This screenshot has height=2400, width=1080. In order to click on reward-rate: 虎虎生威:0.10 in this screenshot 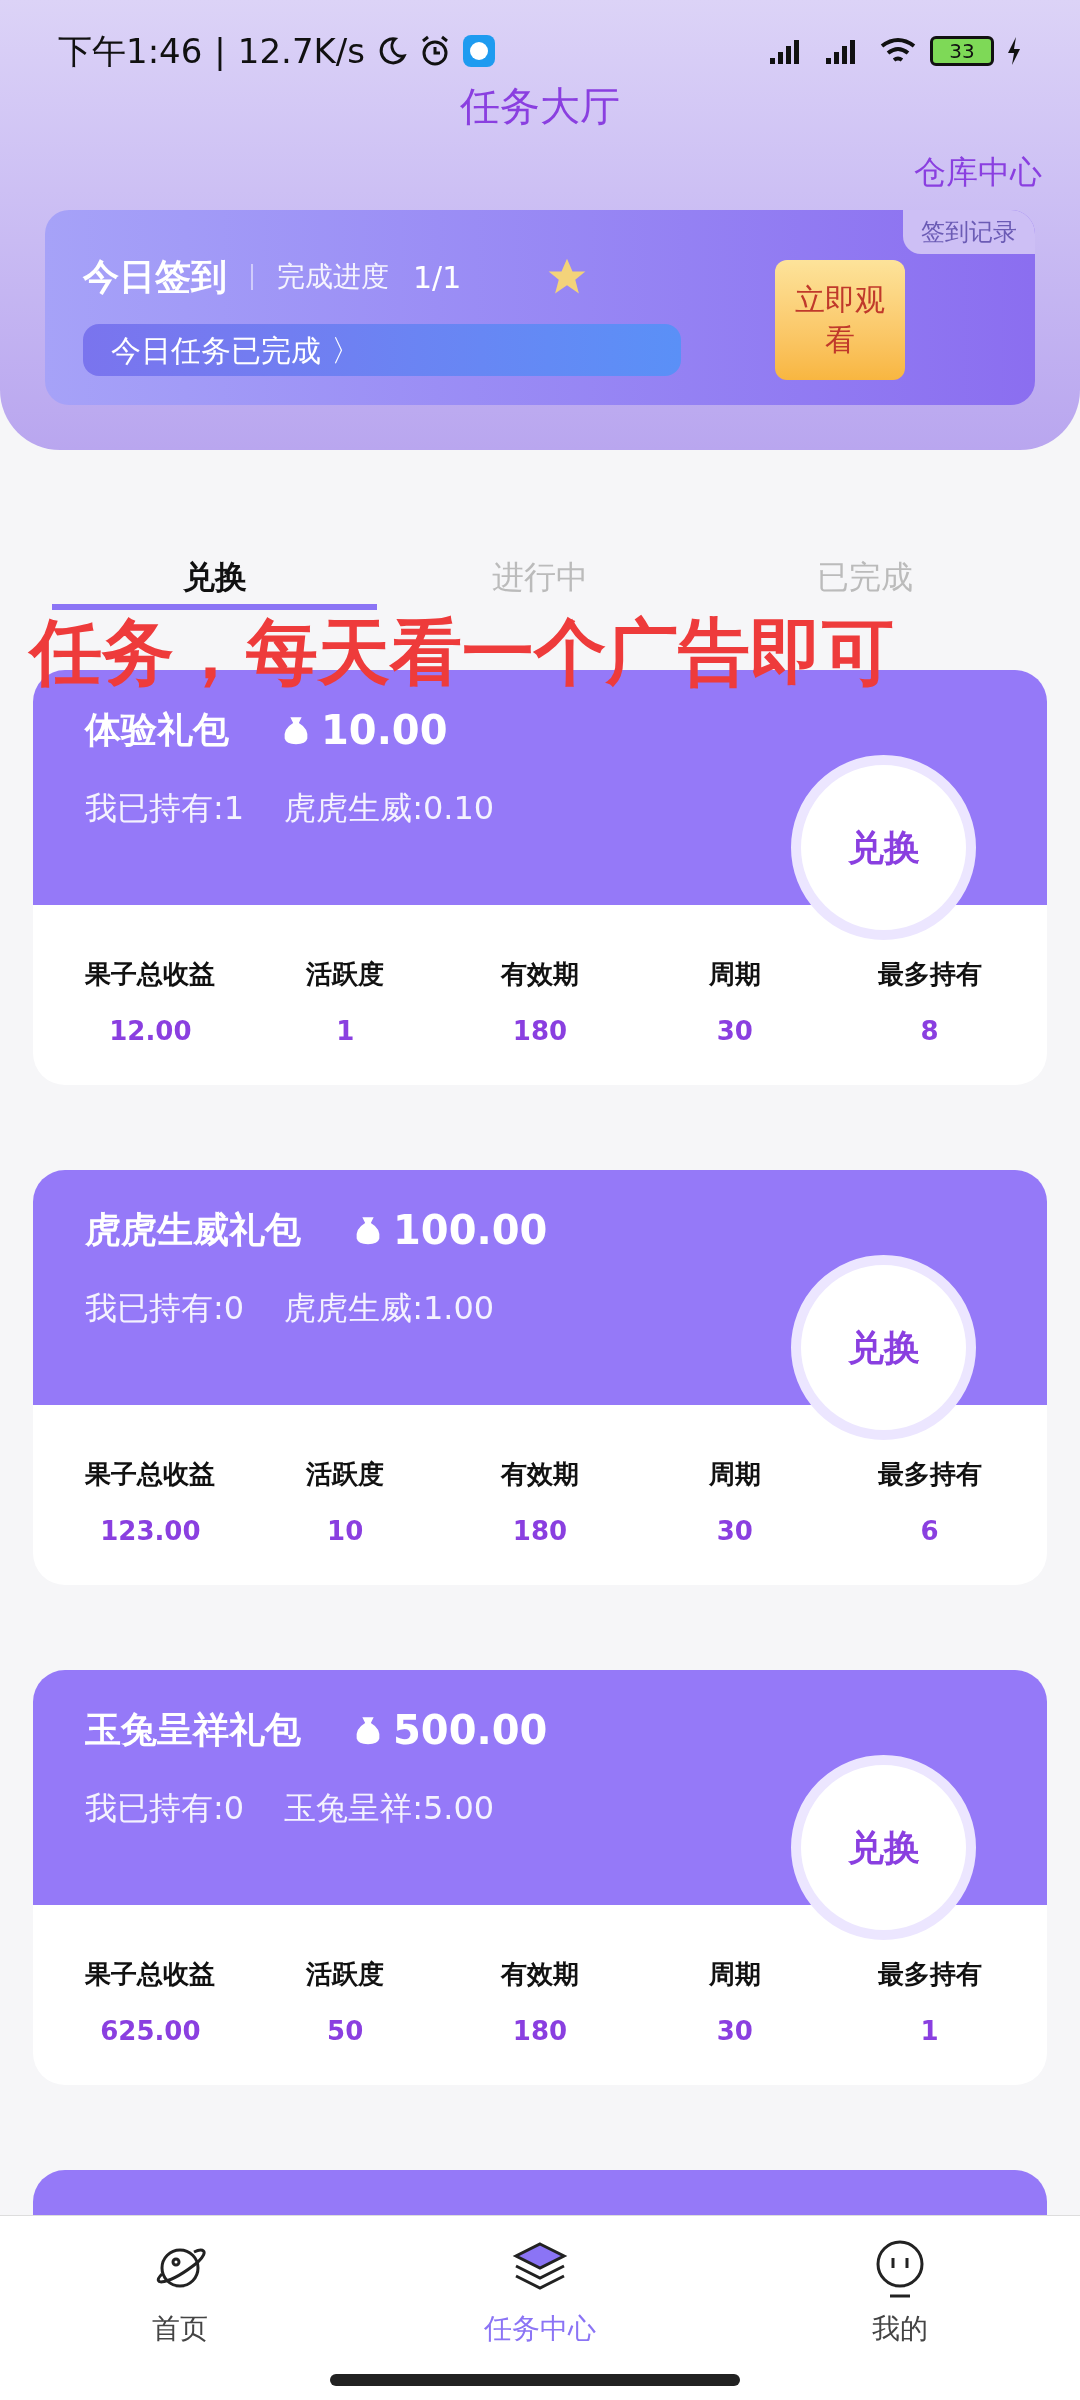, I will do `click(389, 808)`.